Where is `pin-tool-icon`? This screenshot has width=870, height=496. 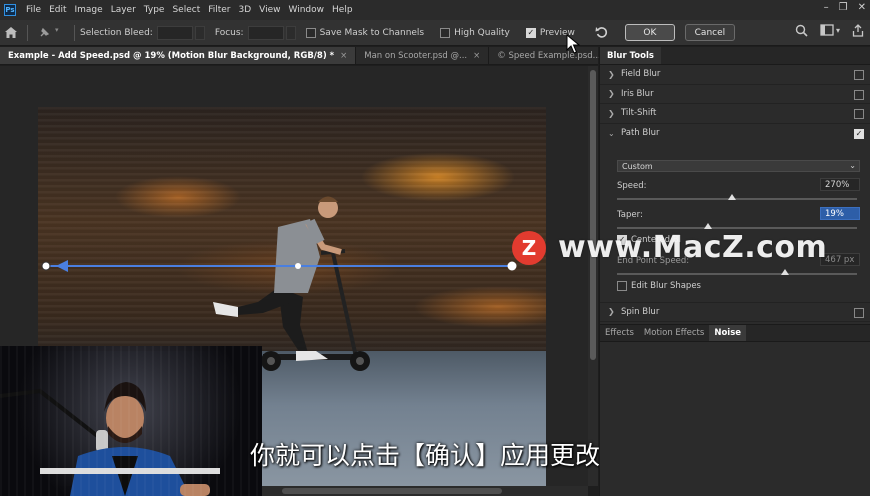
pin-tool-icon is located at coordinates (44, 33).